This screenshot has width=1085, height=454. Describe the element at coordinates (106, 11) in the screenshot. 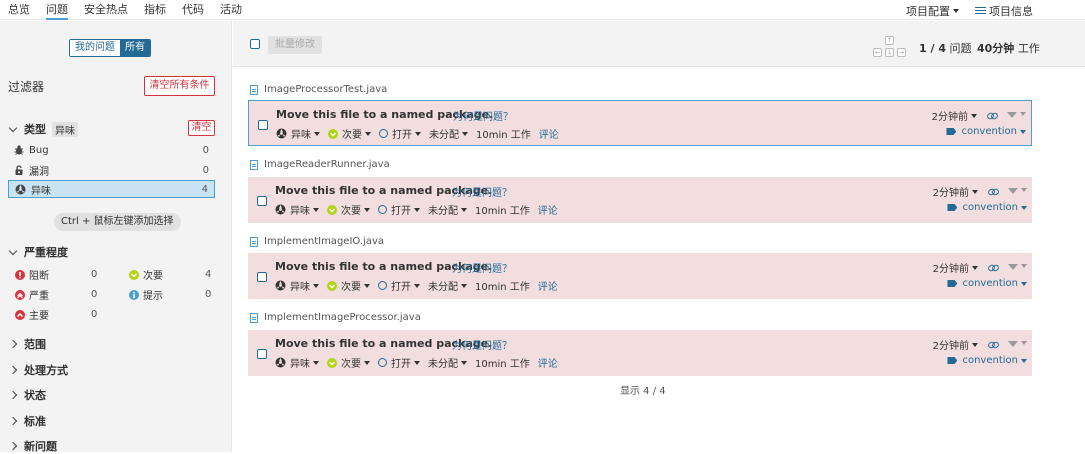

I see `tab-security-hotspots: 安全热点` at that location.